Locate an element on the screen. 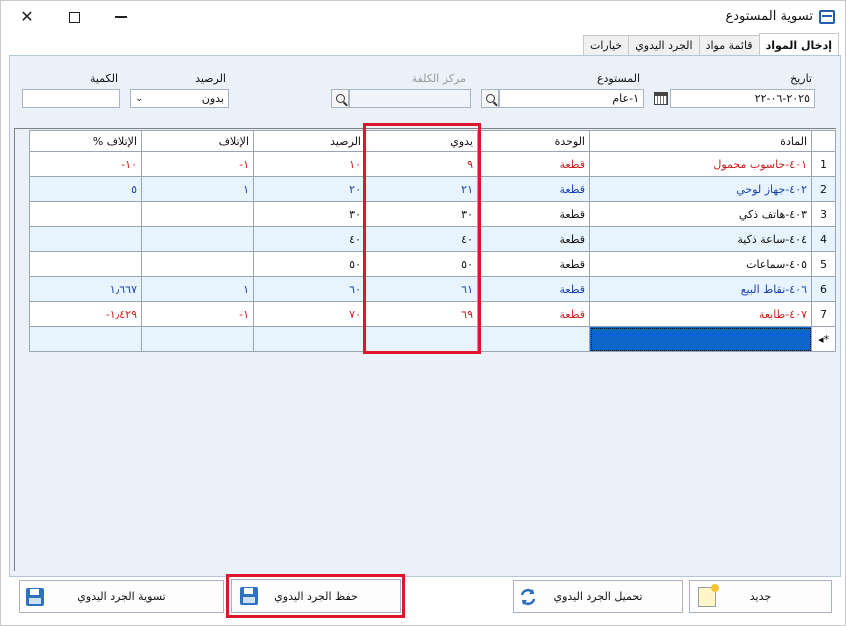  cost-center-label: مركز الكلفة is located at coordinates (438, 78).